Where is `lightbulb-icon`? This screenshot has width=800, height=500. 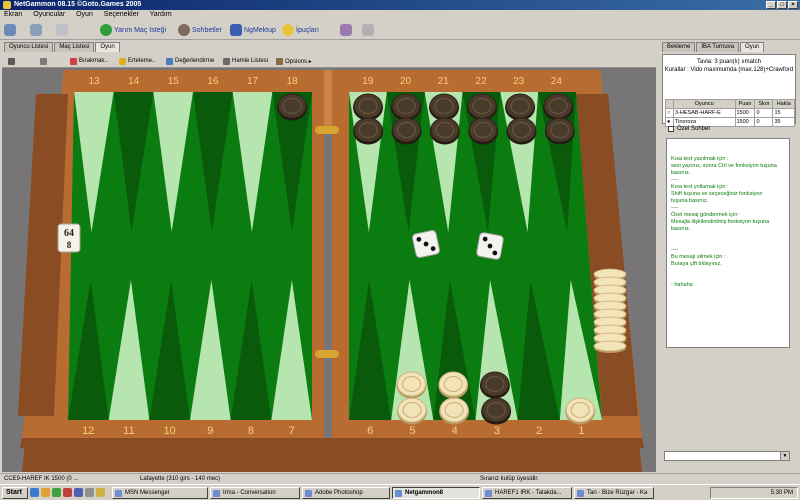
lightbulb-icon is located at coordinates (288, 30).